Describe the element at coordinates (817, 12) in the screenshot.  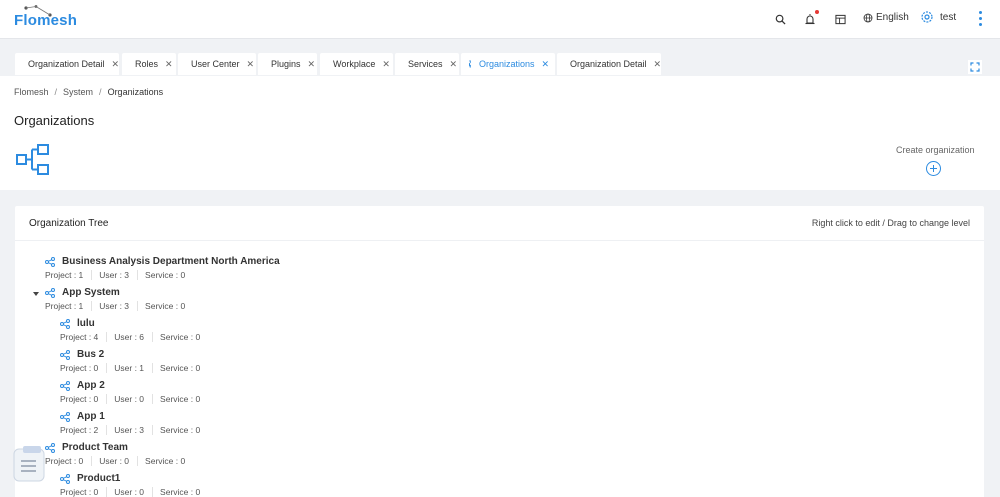
I see `notification-badge` at that location.